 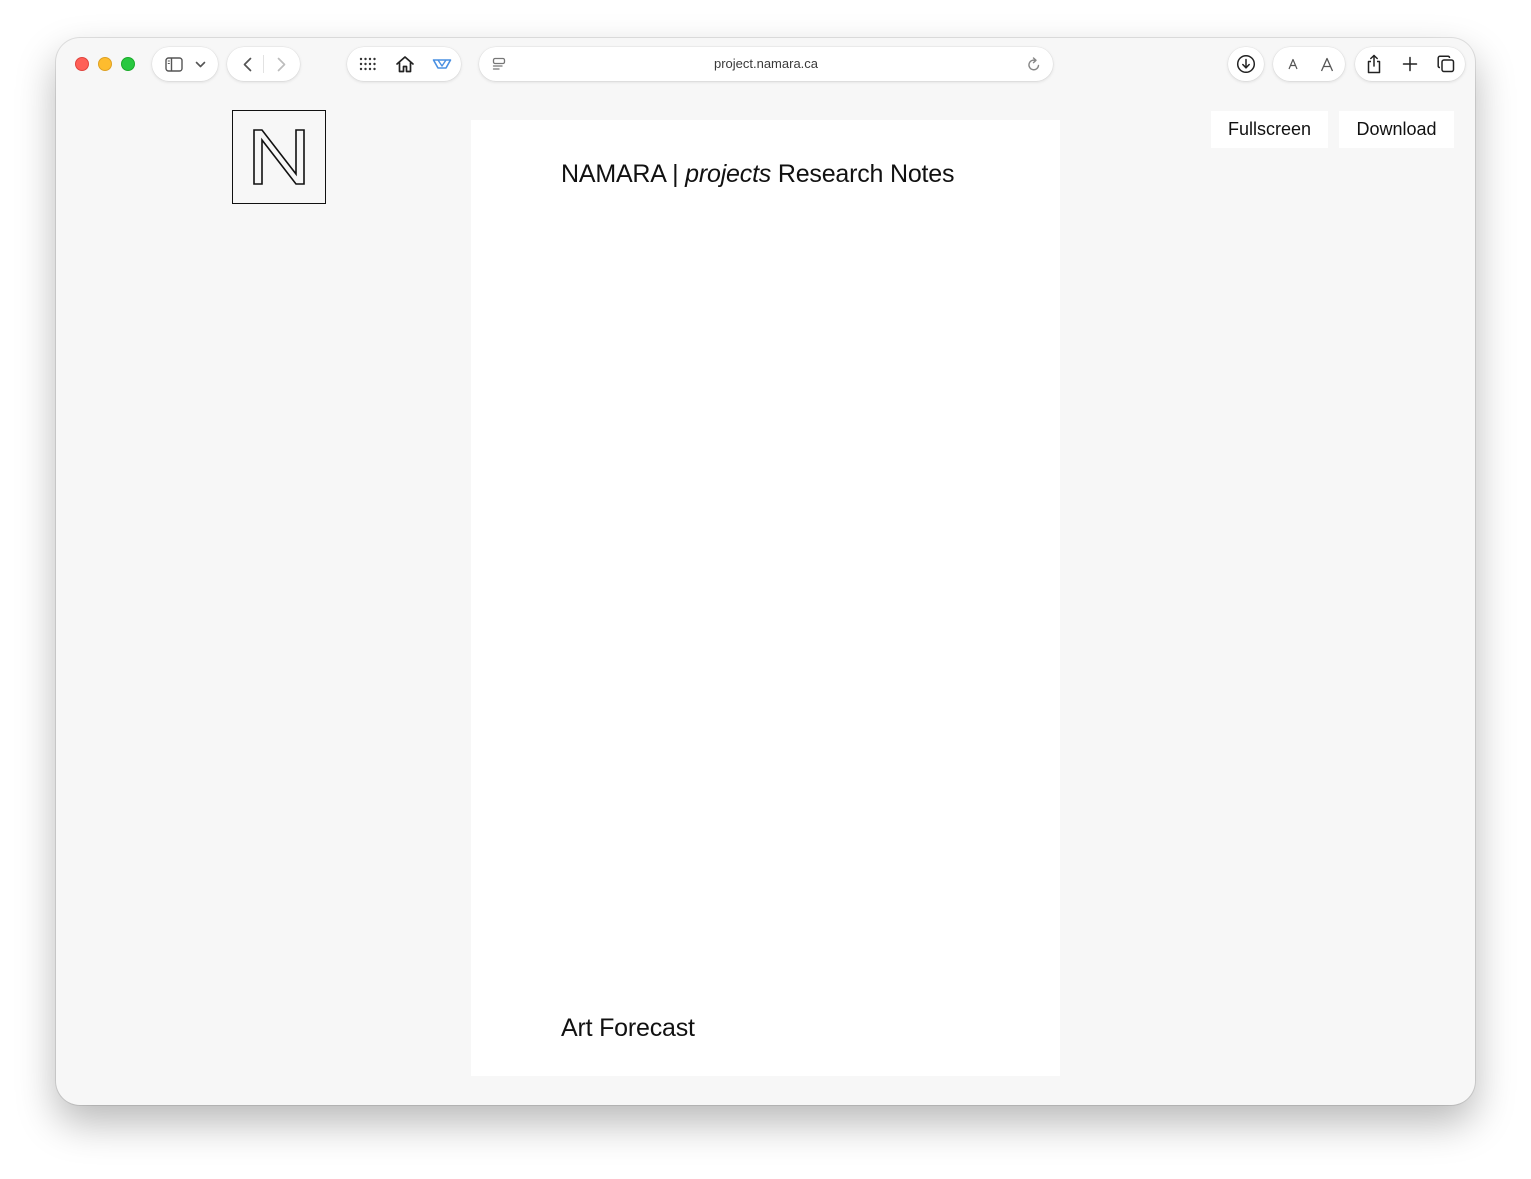 I want to click on nav-divider, so click(x=263, y=64).